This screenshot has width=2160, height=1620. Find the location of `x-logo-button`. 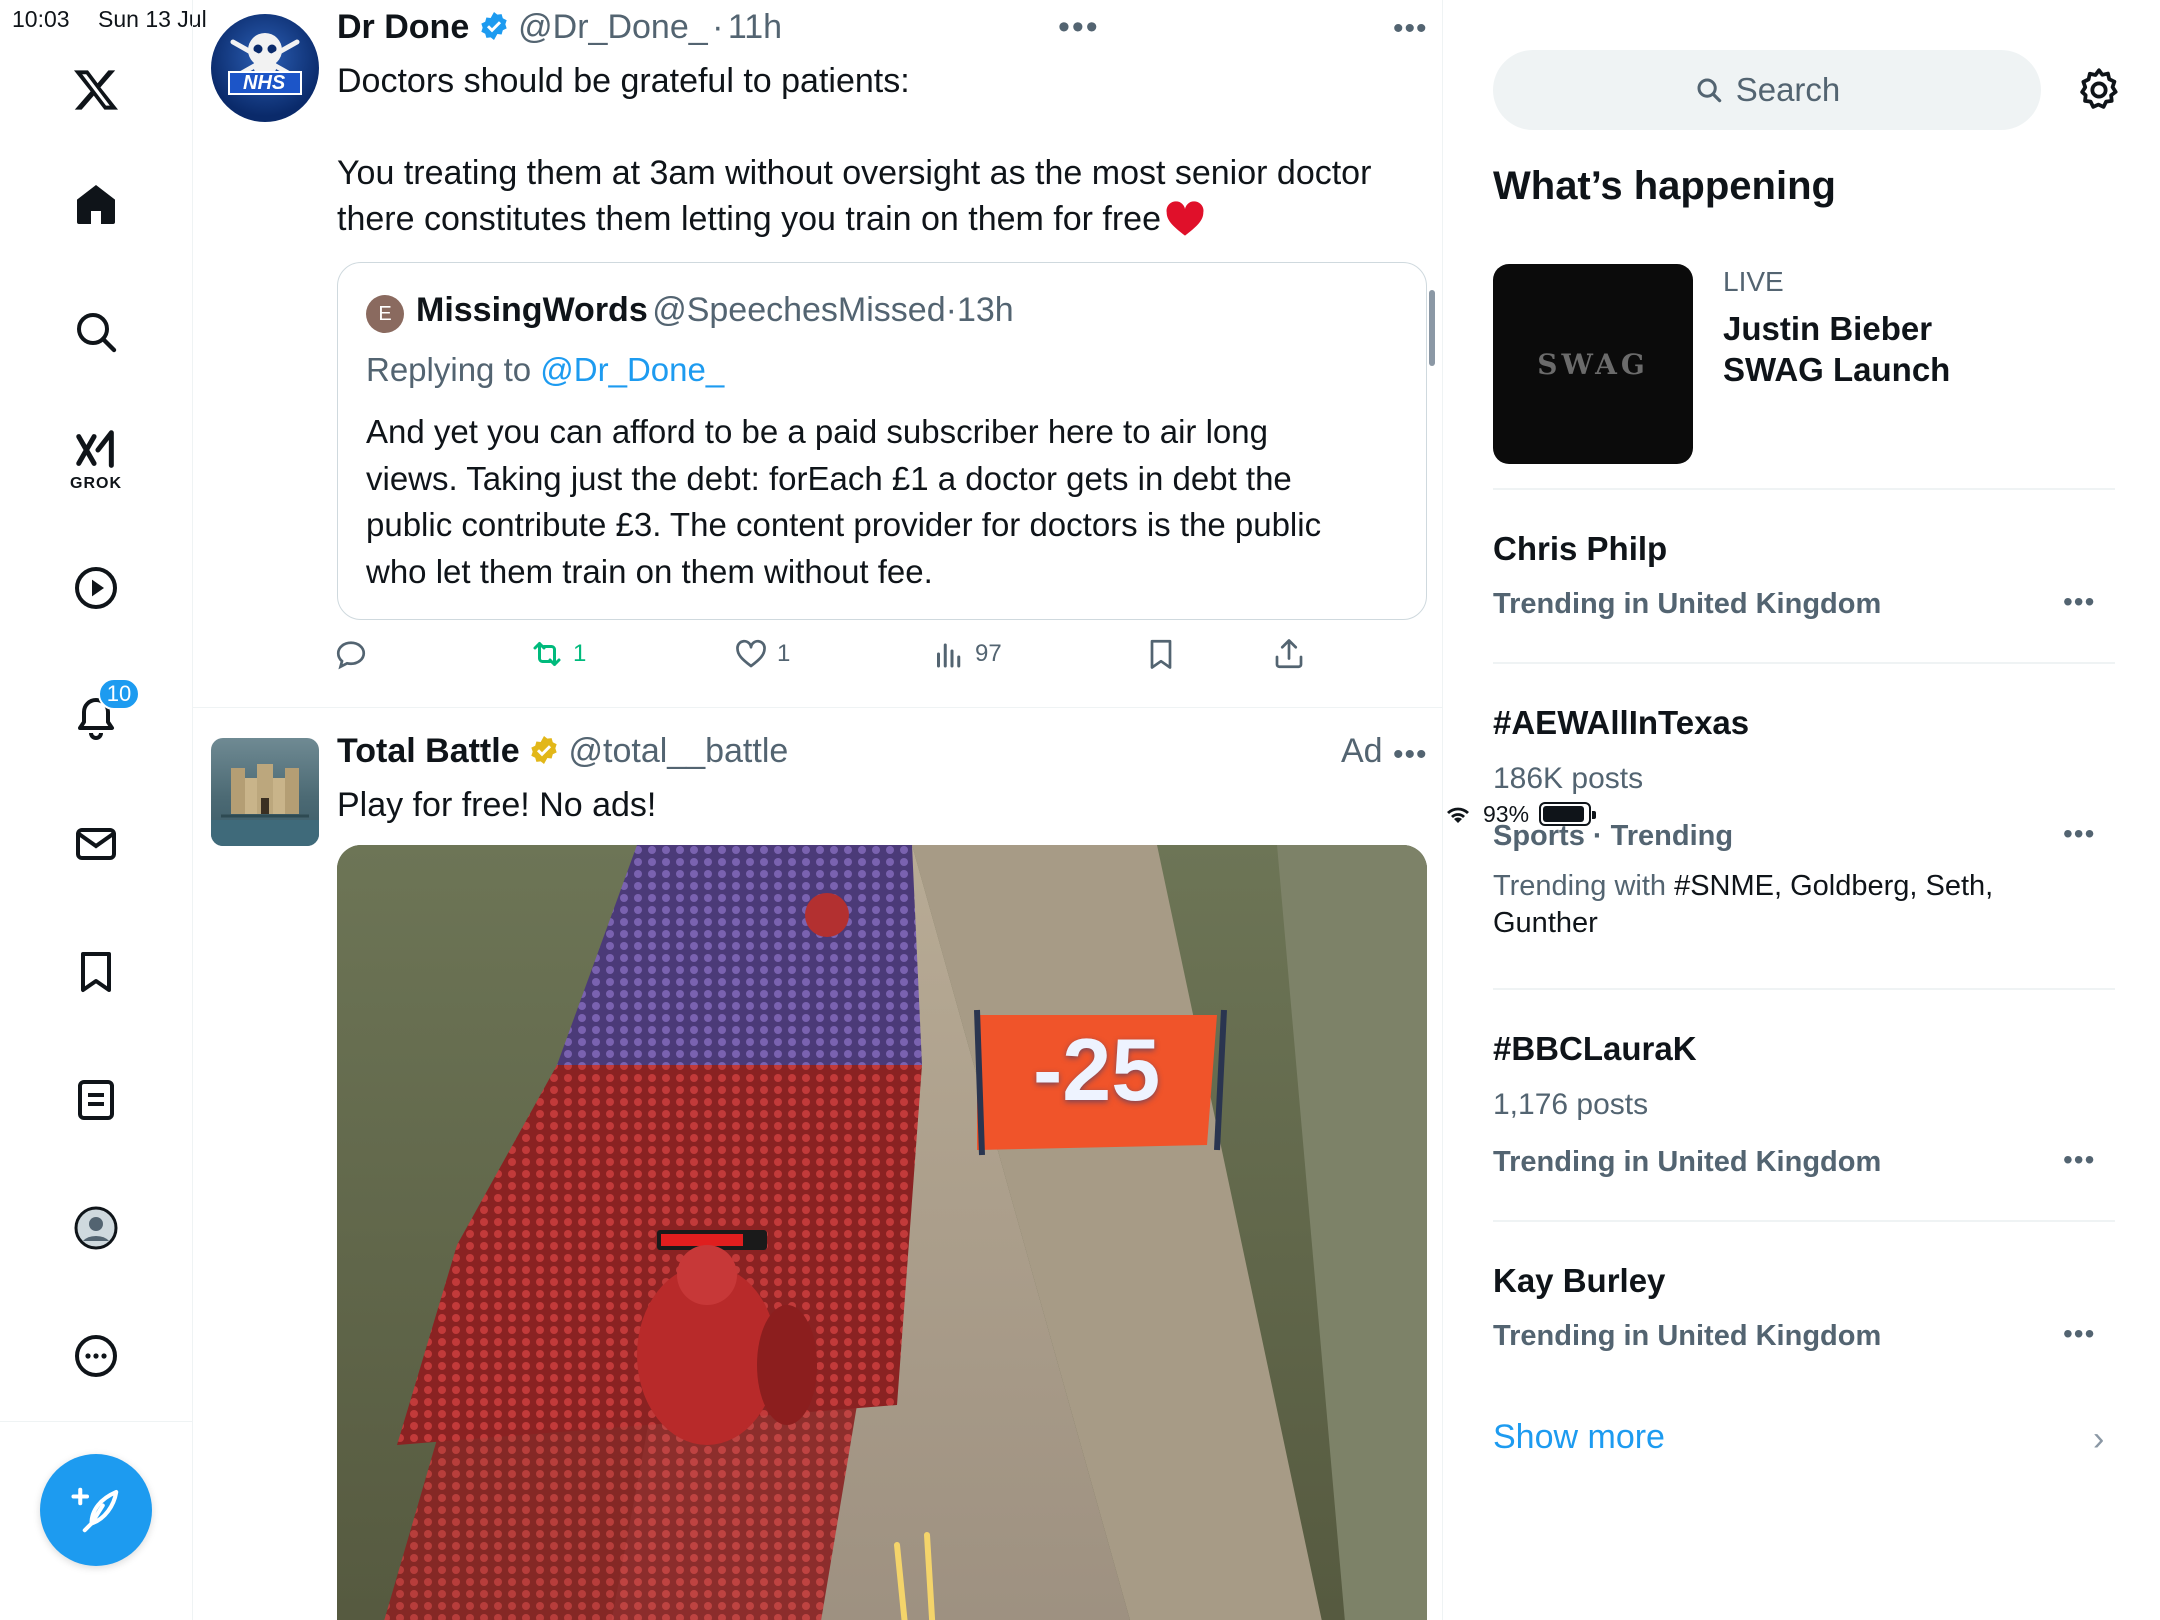

x-logo-button is located at coordinates (96, 90).